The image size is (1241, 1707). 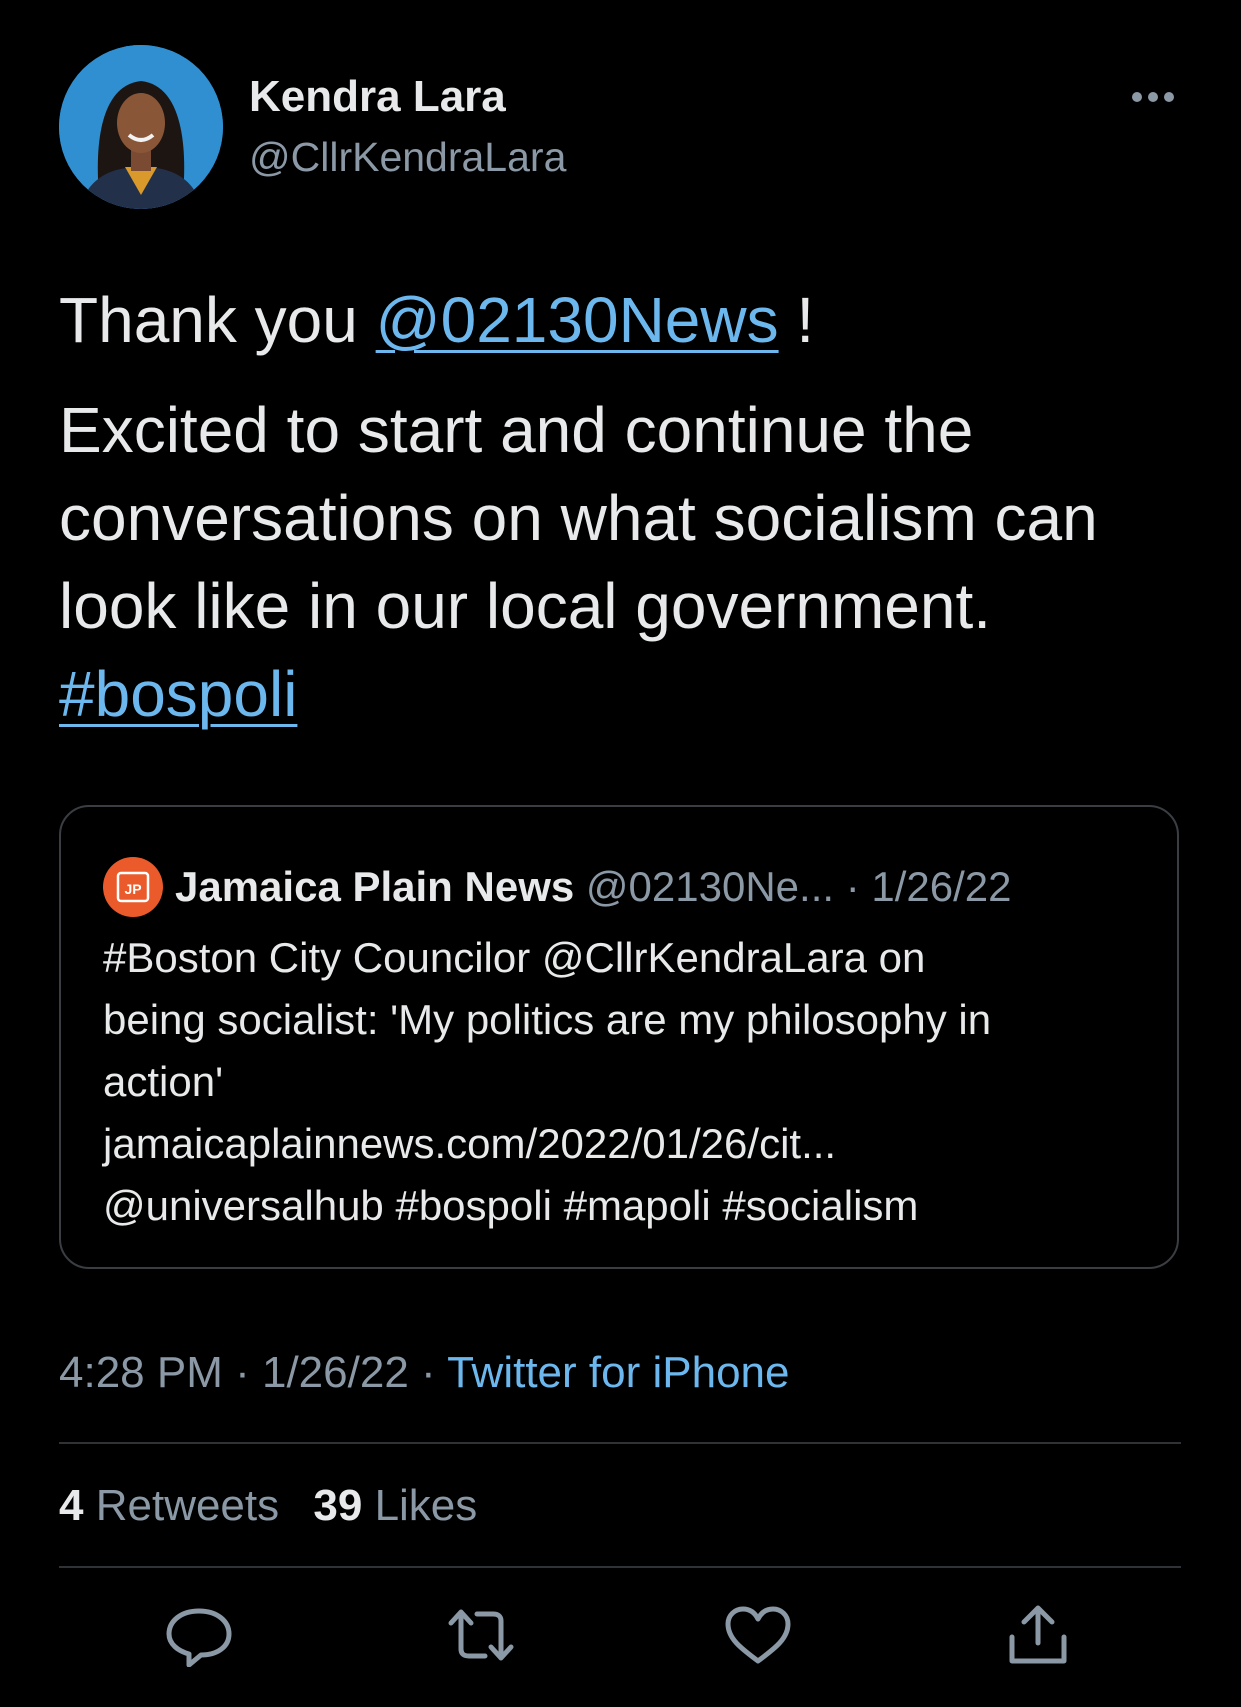 I want to click on author-handle: @CllrKendraLara, so click(x=407, y=157).